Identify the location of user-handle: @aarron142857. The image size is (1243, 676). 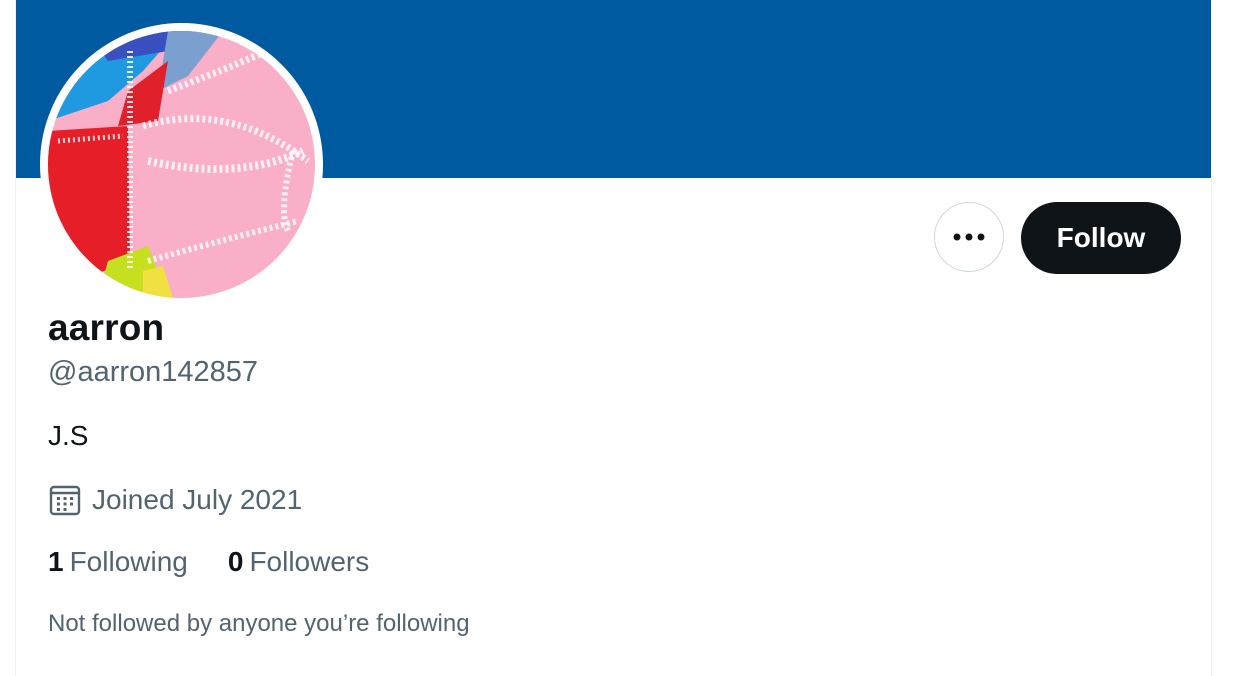
(153, 372).